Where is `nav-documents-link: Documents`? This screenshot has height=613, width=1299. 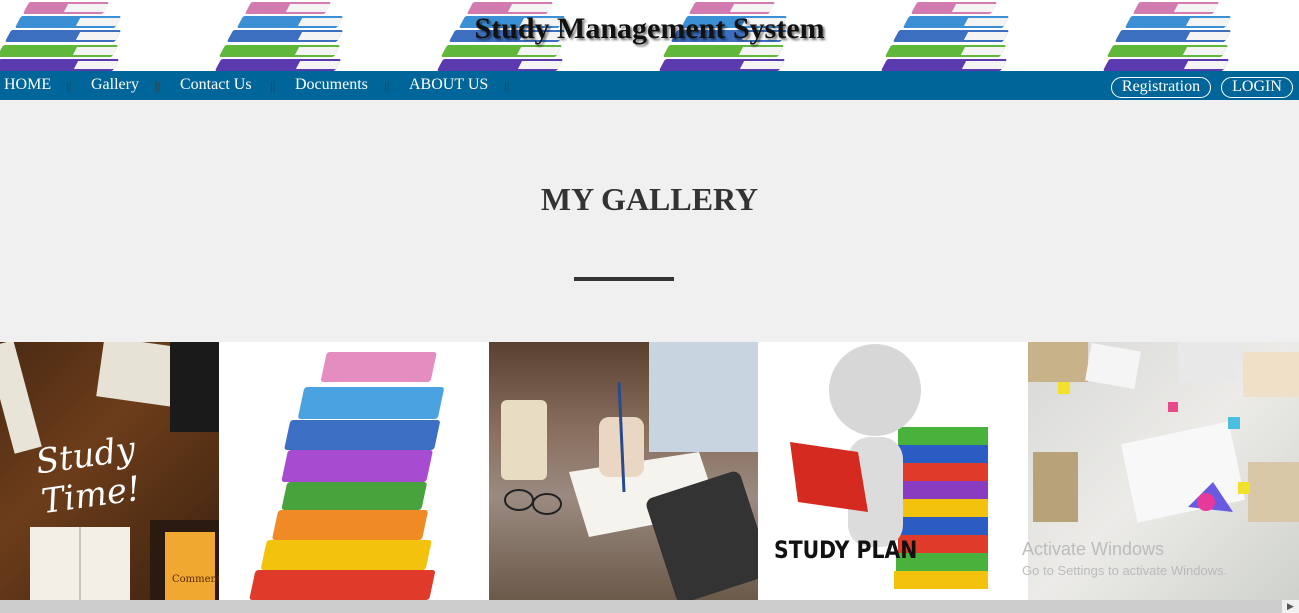 nav-documents-link: Documents is located at coordinates (331, 85).